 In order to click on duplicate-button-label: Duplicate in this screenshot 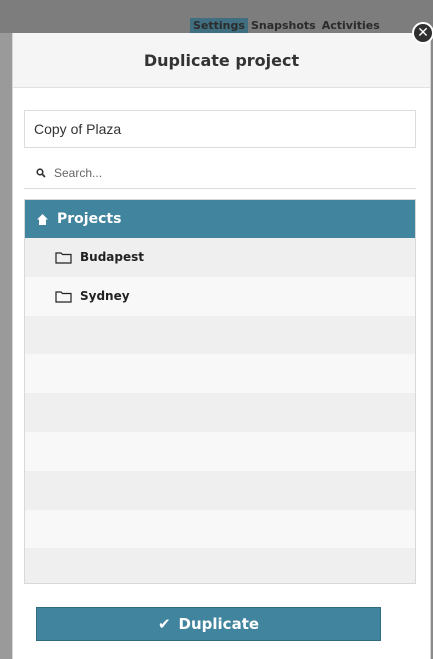, I will do `click(219, 624)`.